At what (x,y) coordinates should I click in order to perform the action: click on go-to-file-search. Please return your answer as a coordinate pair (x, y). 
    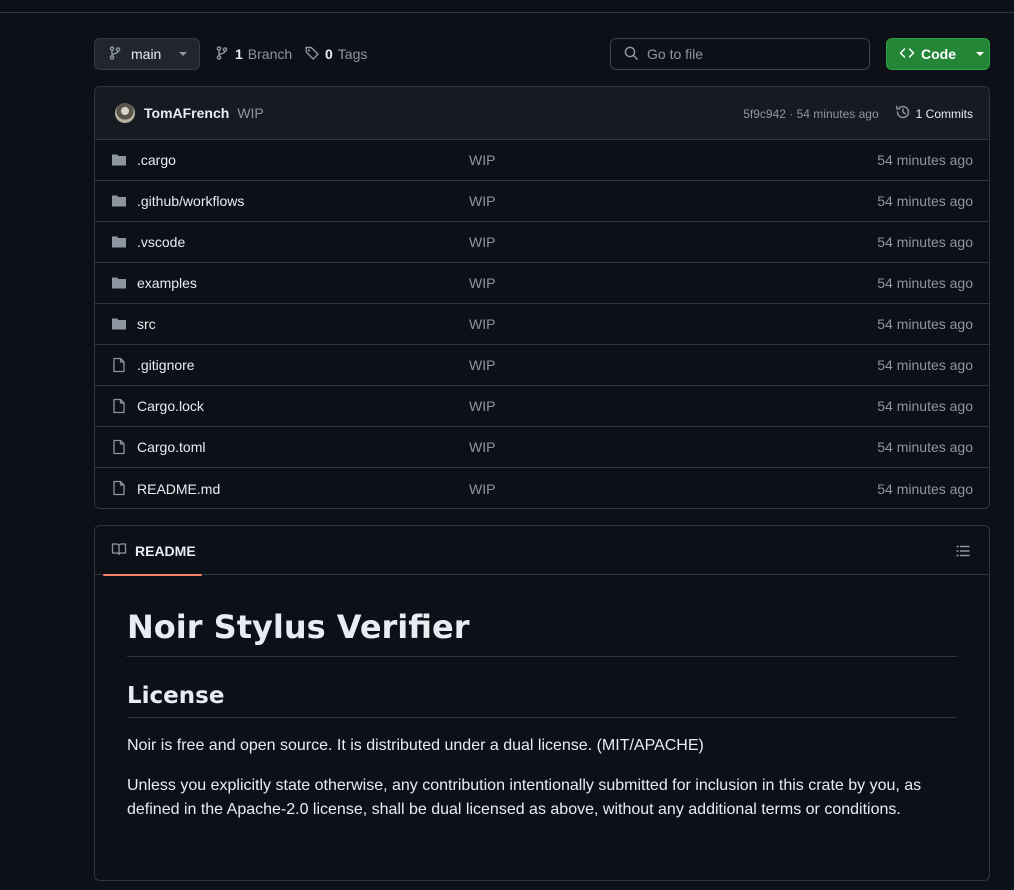
    Looking at the image, I should click on (740, 54).